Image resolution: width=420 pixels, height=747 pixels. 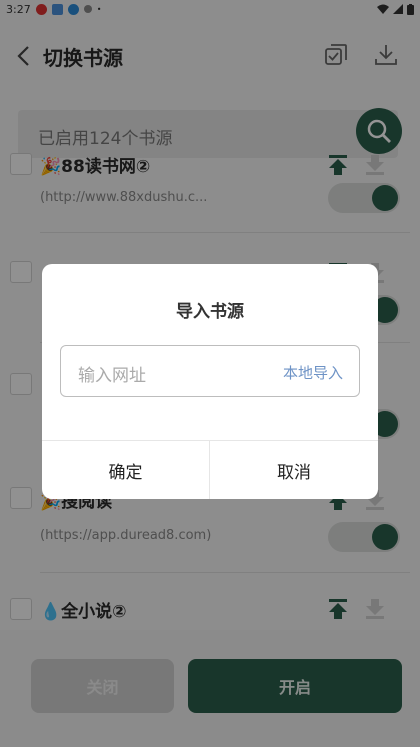 What do you see at coordinates (313, 372) in the screenshot?
I see `local-import-link: 本地导入` at bounding box center [313, 372].